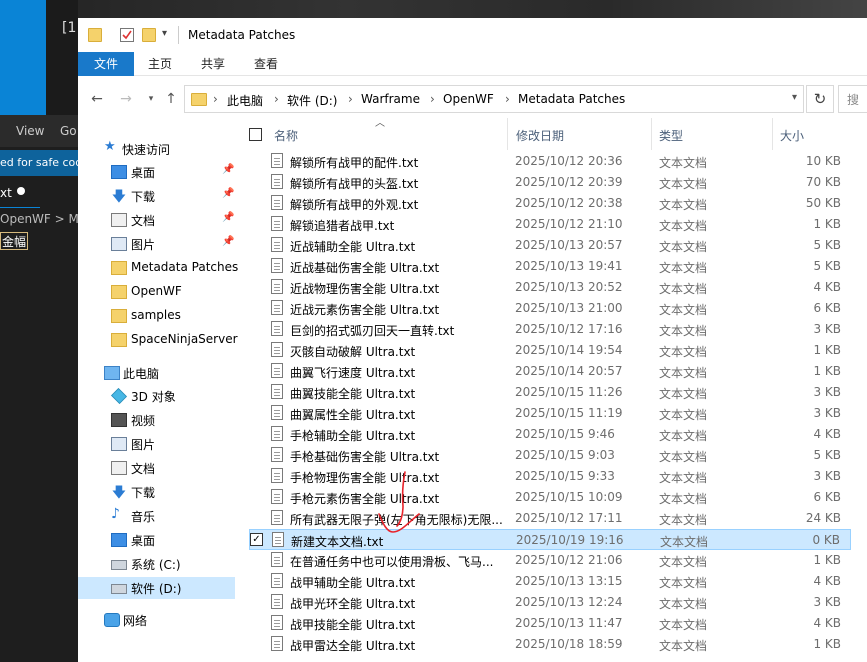 The width and height of the screenshot is (867, 662). What do you see at coordinates (365, 268) in the screenshot?
I see `file-name: 近战基础伤害全能 Ultra.txt` at bounding box center [365, 268].